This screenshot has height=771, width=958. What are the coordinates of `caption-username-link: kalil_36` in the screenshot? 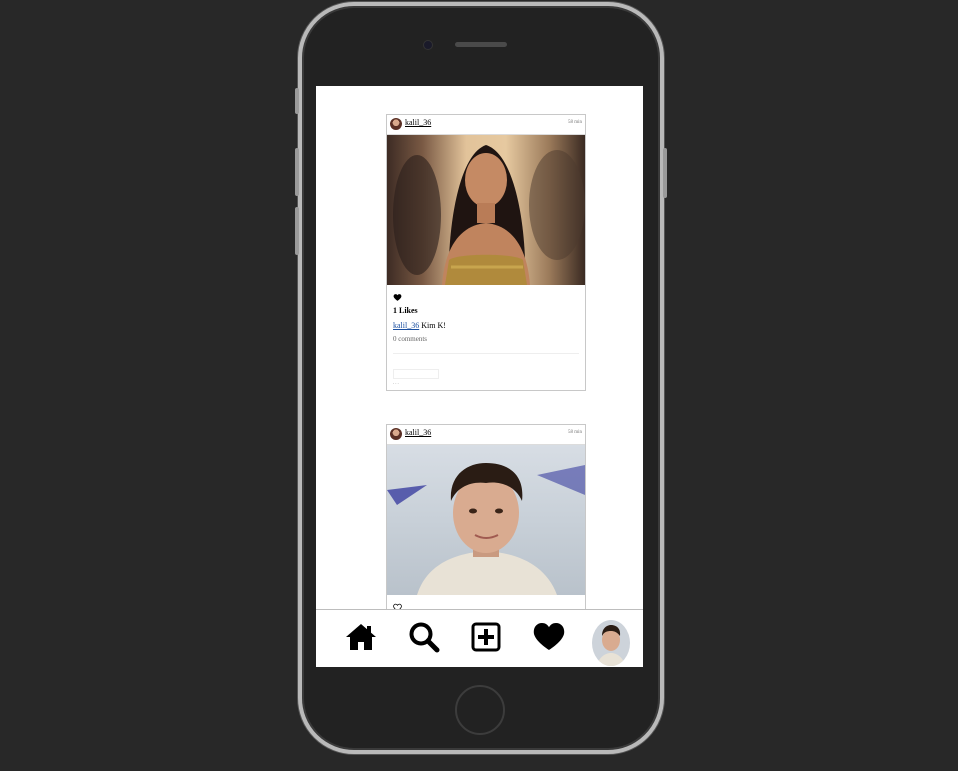 It's located at (406, 325).